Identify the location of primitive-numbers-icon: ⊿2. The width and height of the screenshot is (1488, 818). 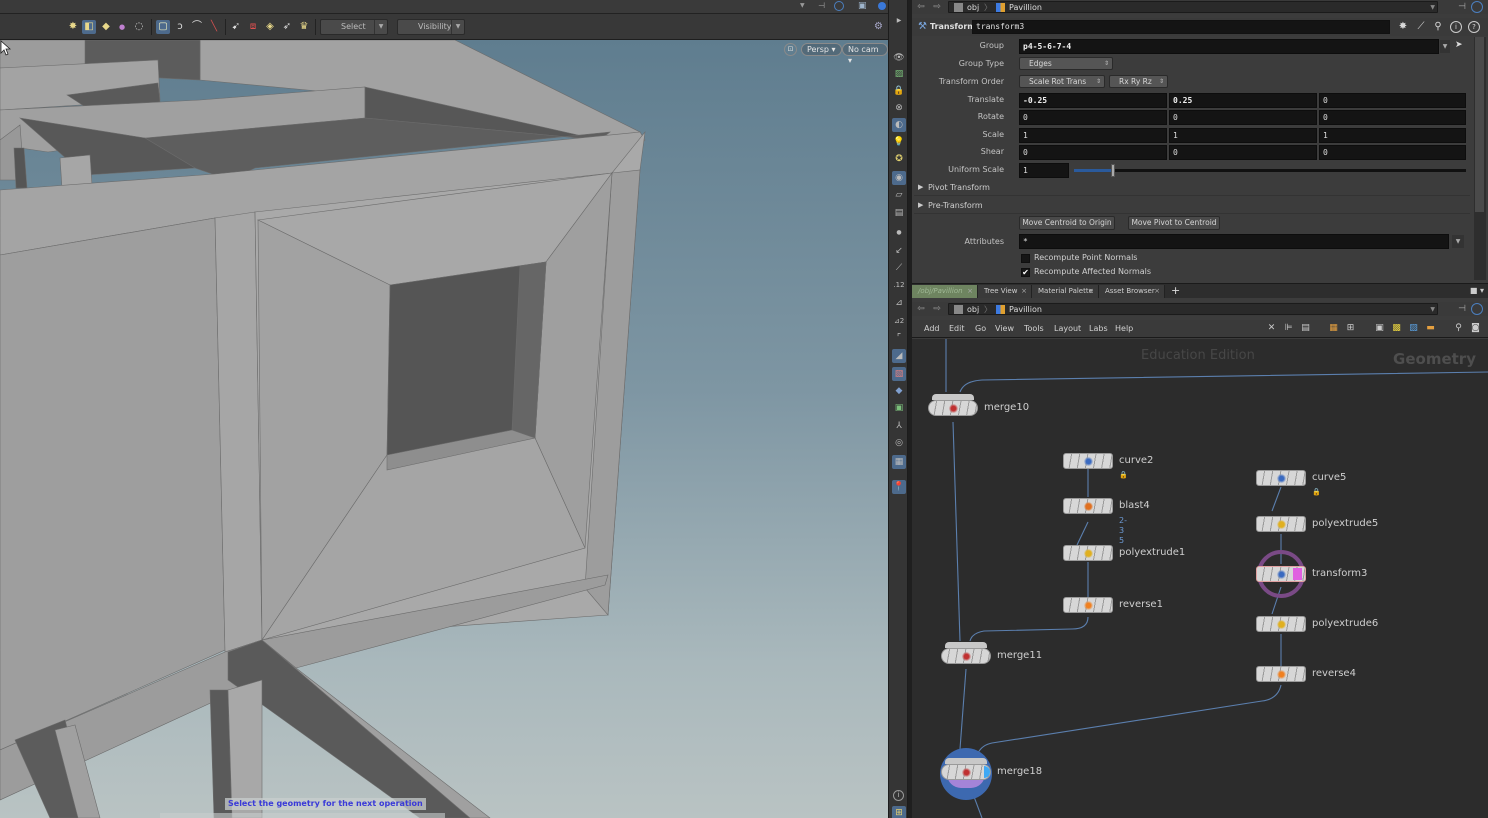
(899, 321).